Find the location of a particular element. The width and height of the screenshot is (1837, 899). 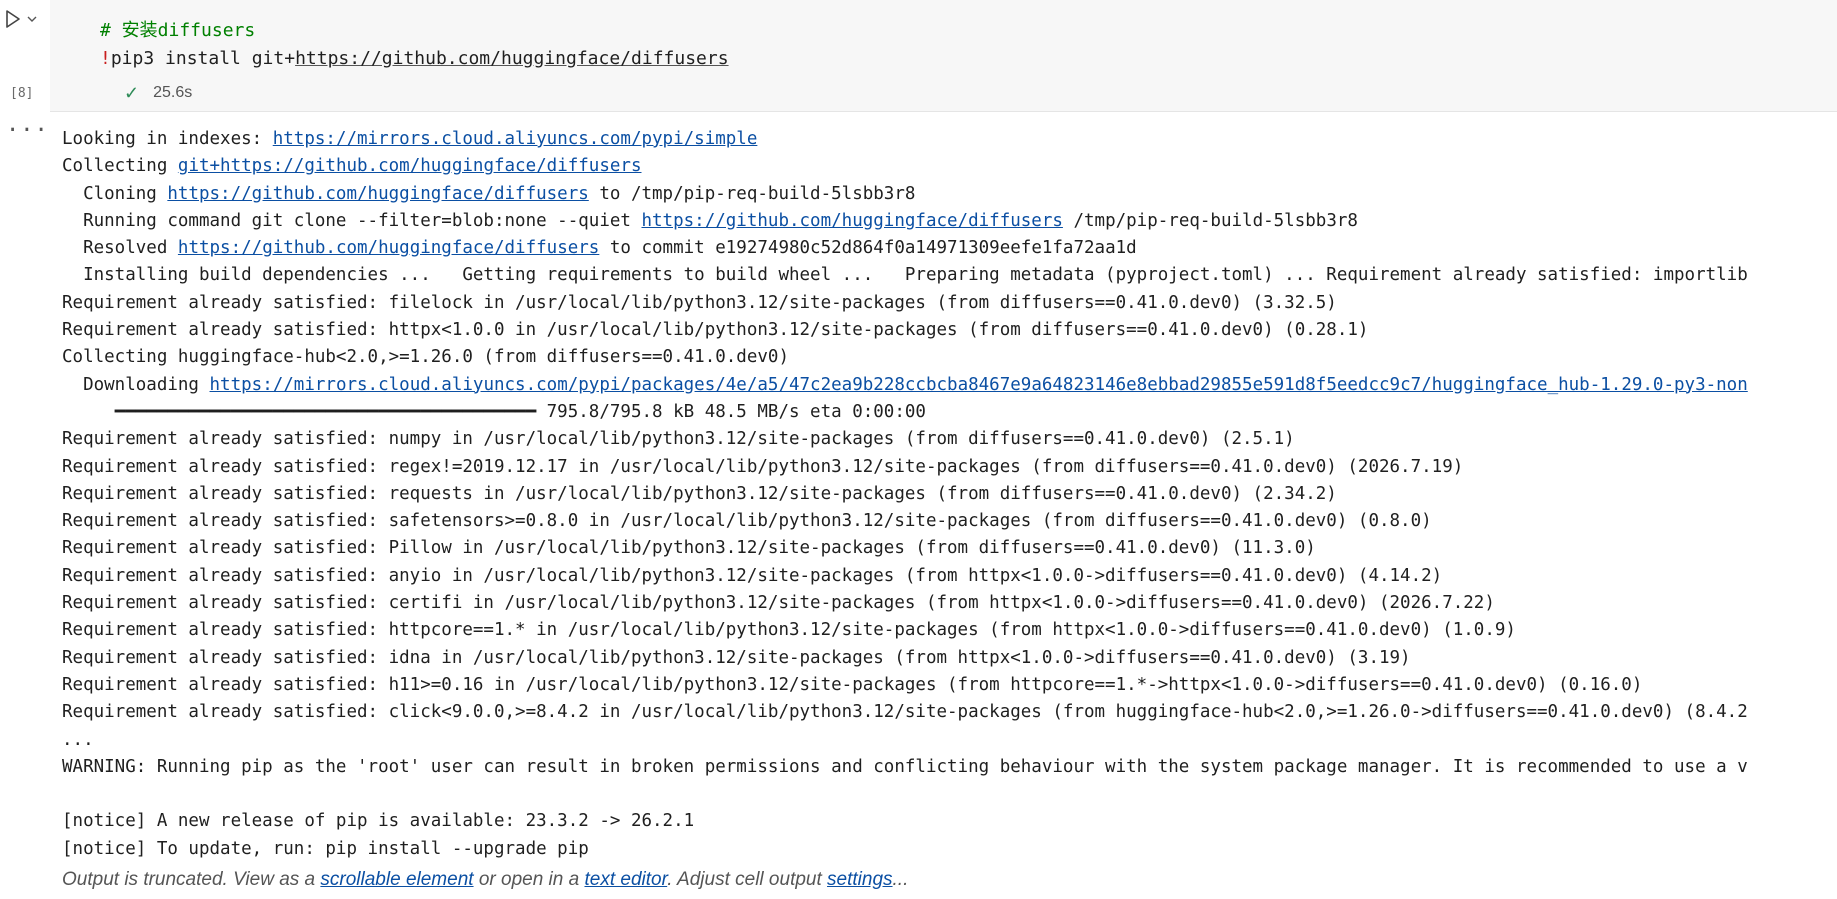

code-line-comment: # 安装diffusers is located at coordinates (177, 31).